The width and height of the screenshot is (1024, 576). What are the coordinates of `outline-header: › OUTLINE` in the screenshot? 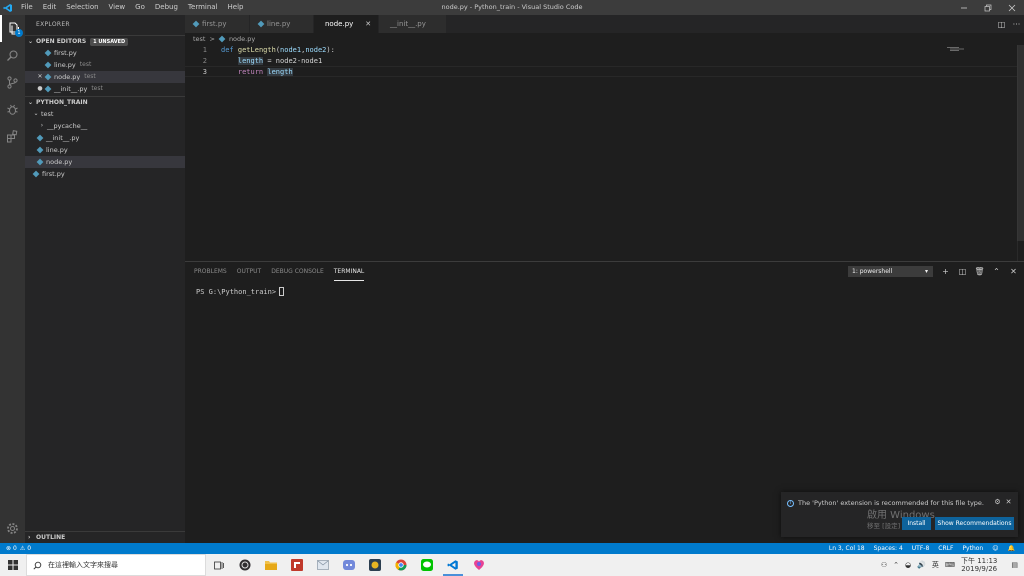 It's located at (105, 537).